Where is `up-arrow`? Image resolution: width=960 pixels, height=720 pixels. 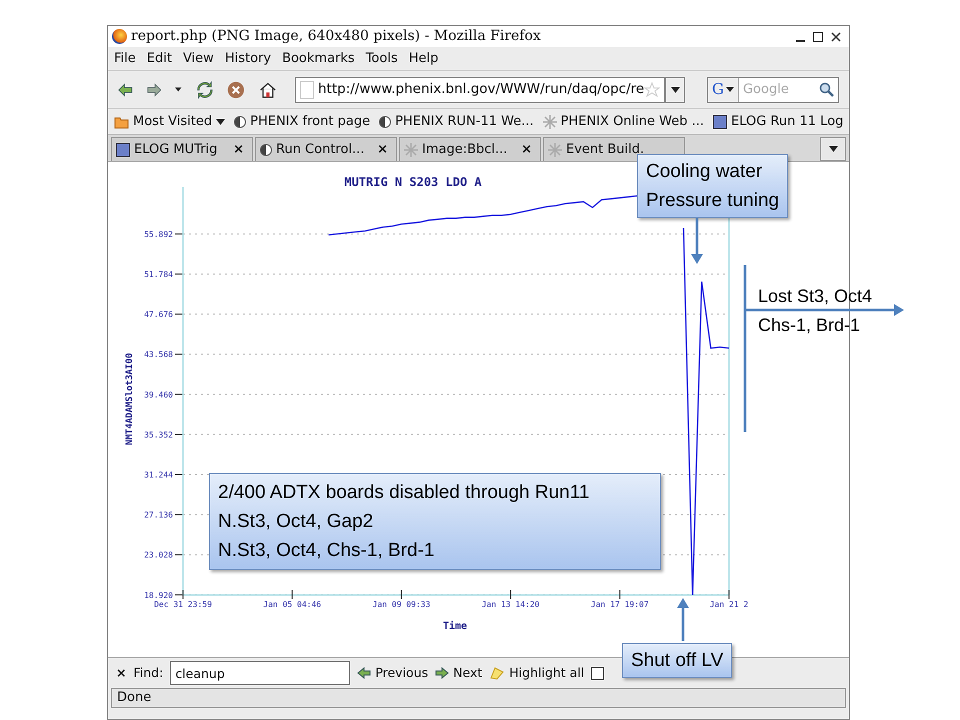
up-arrow is located at coordinates (683, 619).